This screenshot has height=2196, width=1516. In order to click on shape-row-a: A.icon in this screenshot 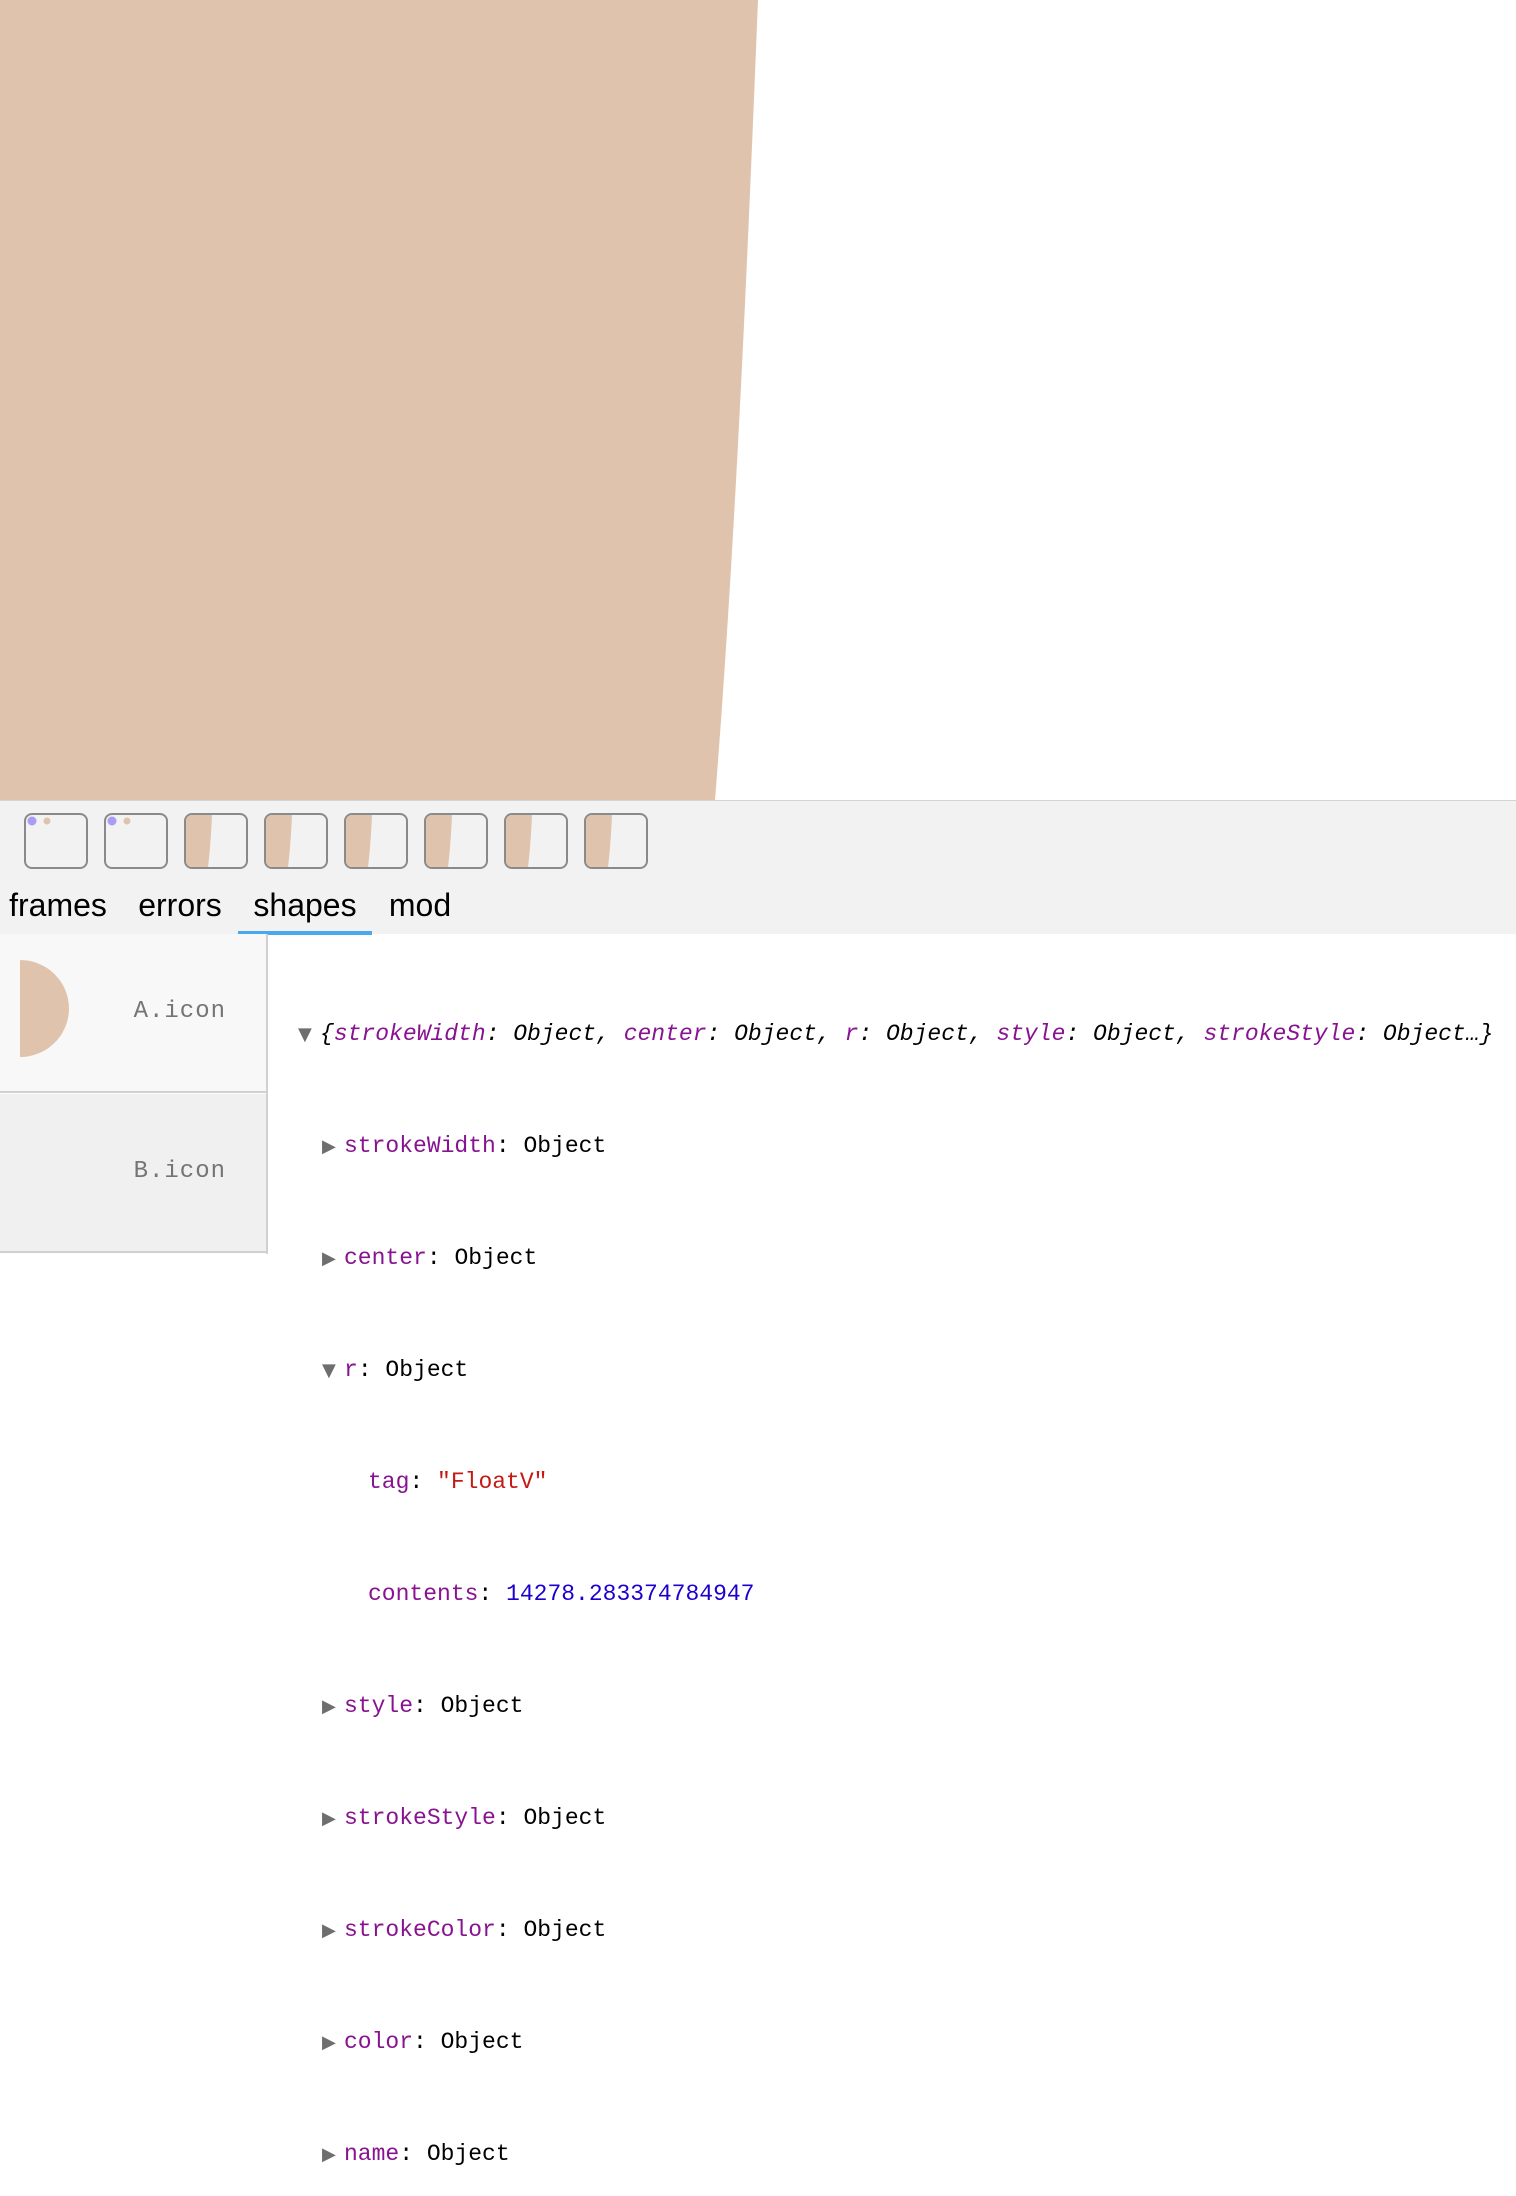, I will do `click(133, 1013)`.